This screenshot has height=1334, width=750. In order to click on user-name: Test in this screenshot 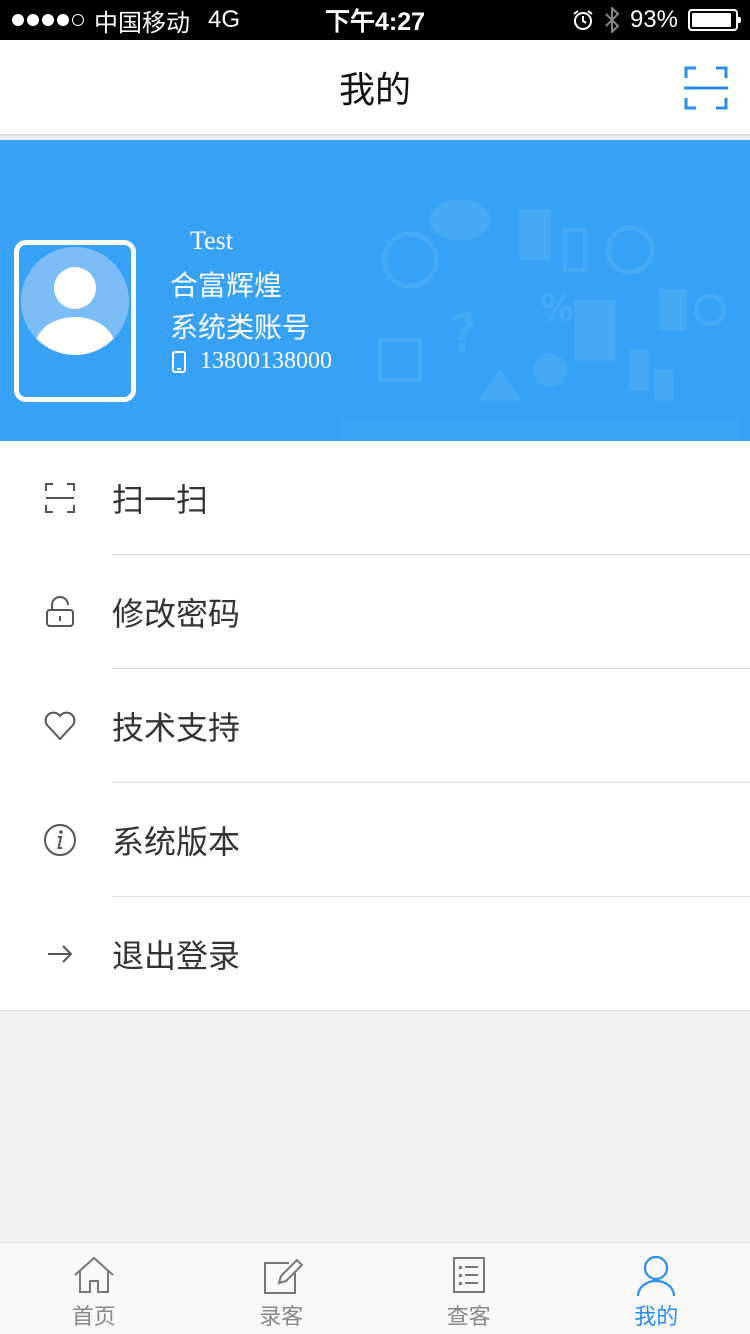, I will do `click(211, 240)`.